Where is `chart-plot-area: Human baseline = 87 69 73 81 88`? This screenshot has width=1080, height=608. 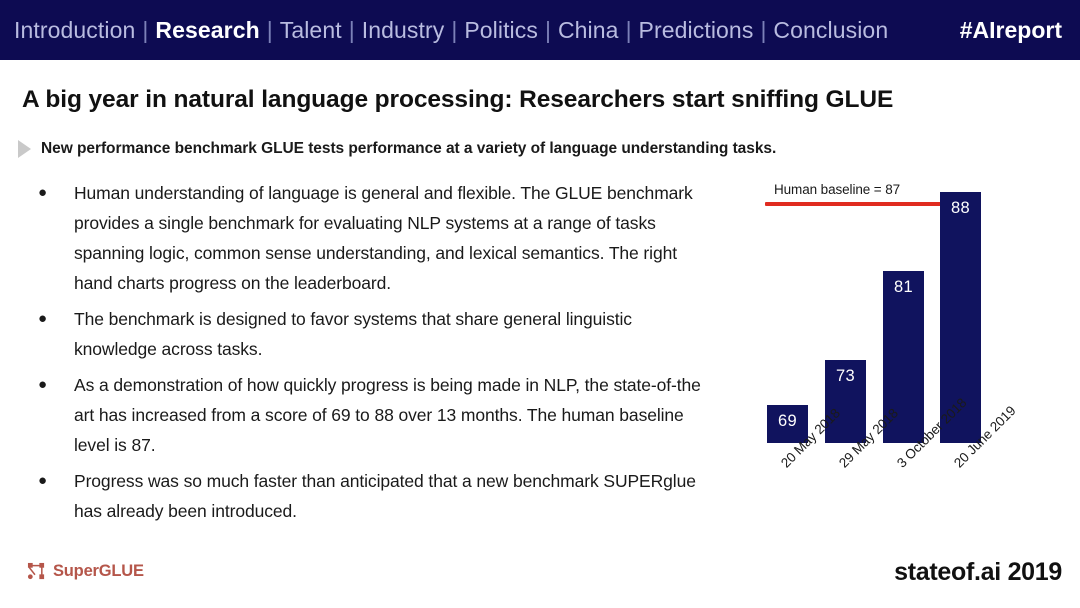 chart-plot-area: Human baseline = 87 69 73 81 88 is located at coordinates (905, 312).